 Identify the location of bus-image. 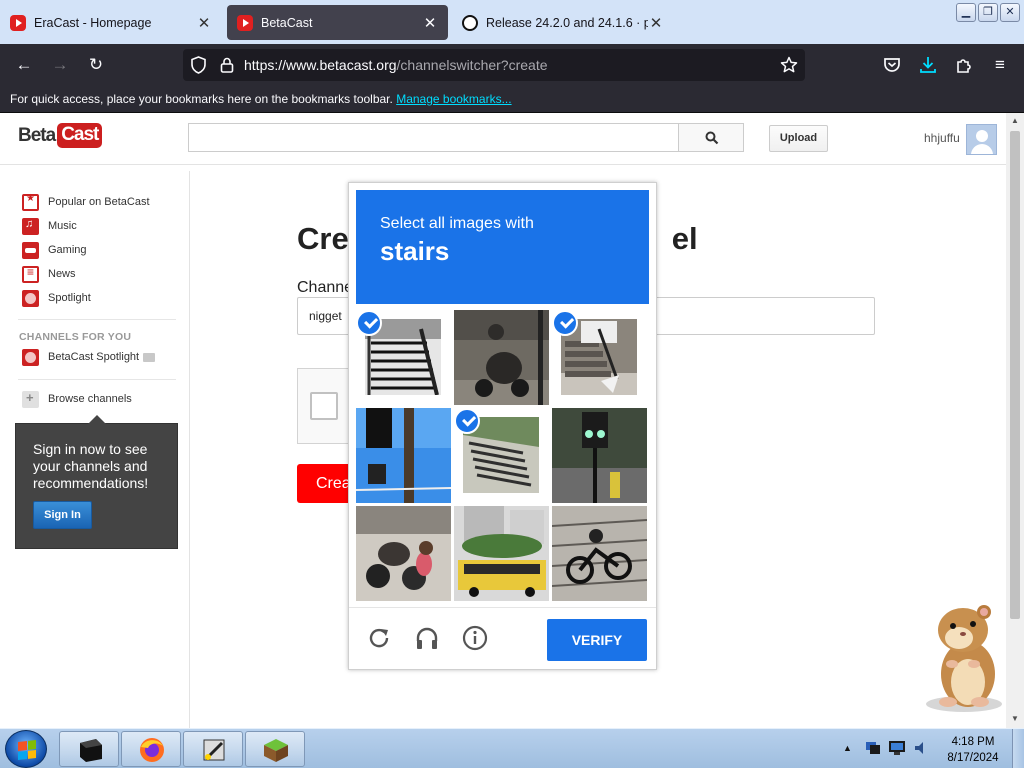
(501, 553).